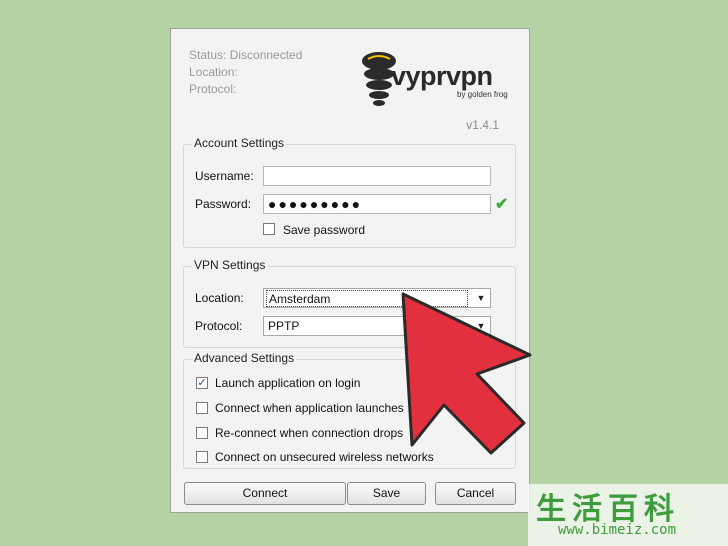  What do you see at coordinates (288, 383) in the screenshot?
I see `launch-on-login-label: Launch application on login` at bounding box center [288, 383].